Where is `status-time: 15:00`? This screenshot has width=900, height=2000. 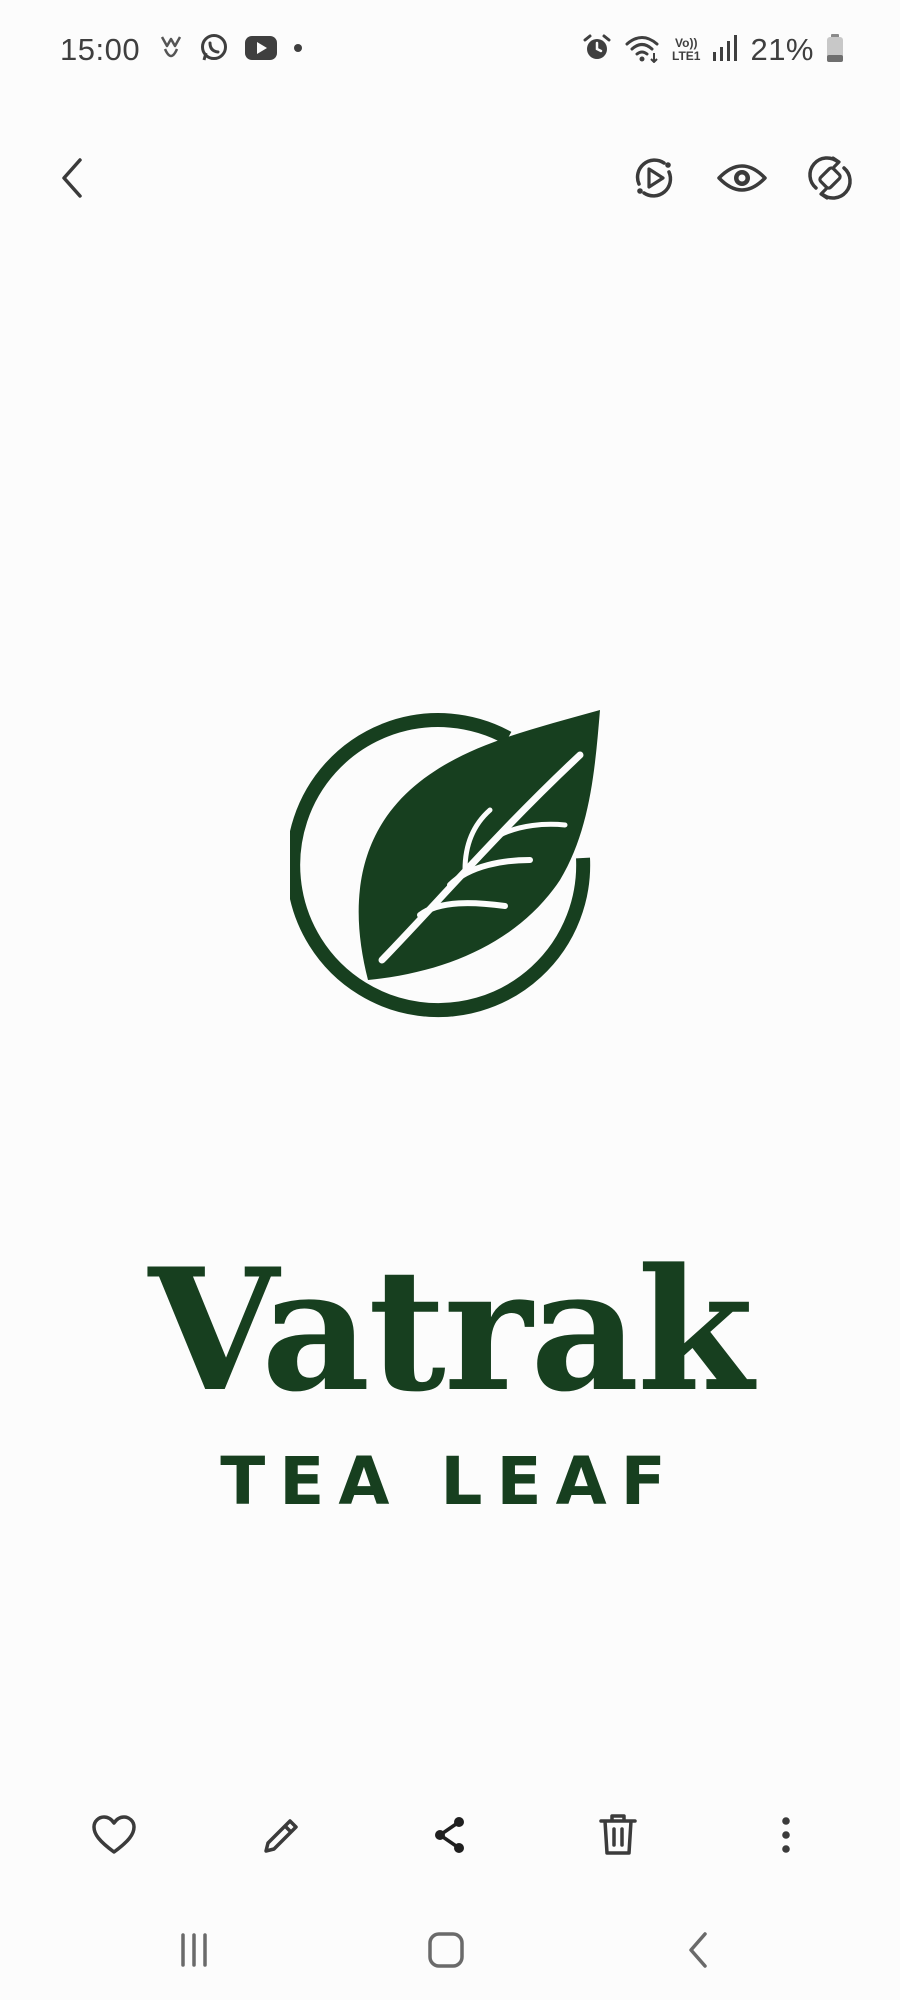 status-time: 15:00 is located at coordinates (100, 49).